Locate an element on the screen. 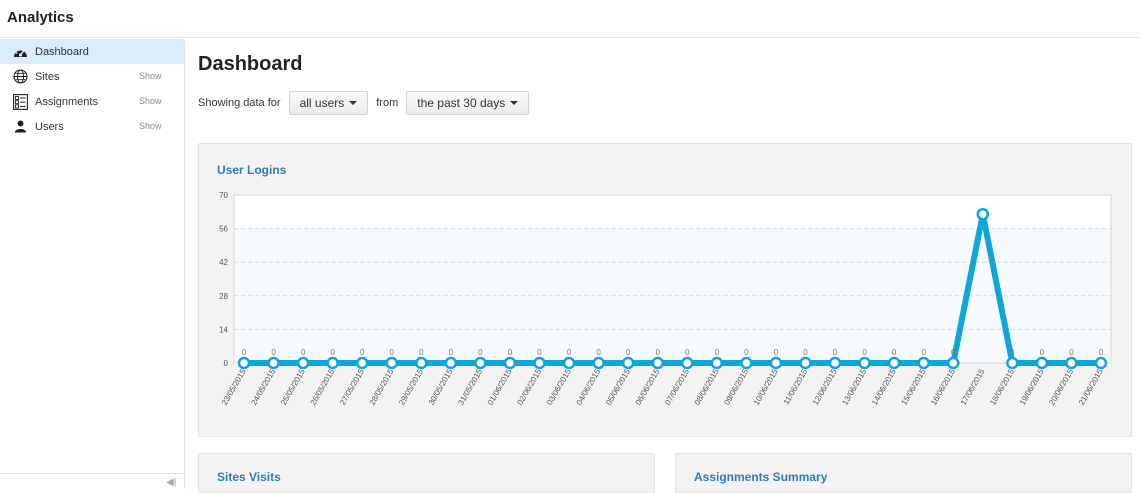  x-tick-label: 24/05/2015 is located at coordinates (263, 387).